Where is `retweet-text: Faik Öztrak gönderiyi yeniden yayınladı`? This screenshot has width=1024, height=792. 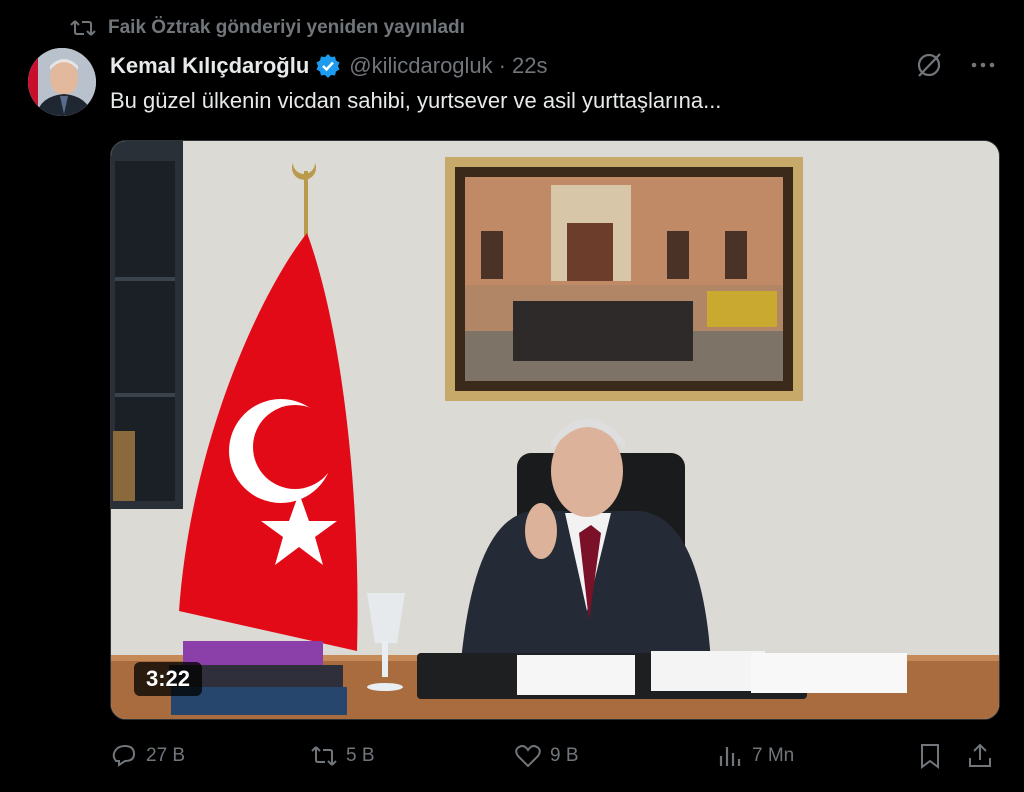
retweet-text: Faik Öztrak gönderiyi yeniden yayınladı is located at coordinates (286, 27).